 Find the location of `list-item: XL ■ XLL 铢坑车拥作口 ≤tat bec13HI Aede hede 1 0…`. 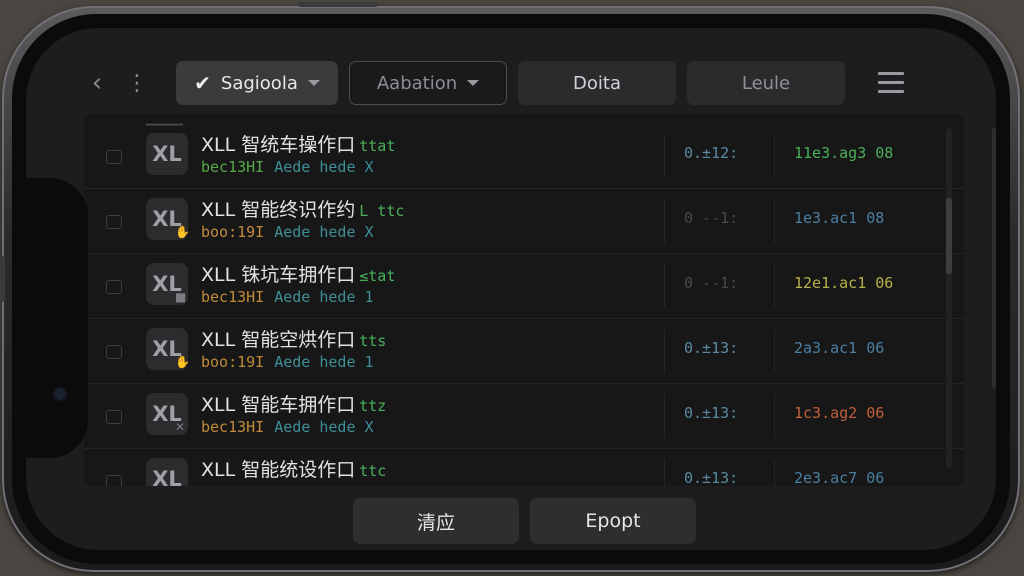

list-item: XL ■ XLL 铢坑车拥作口 ≤tat bec13HI Aede hede 1 0… is located at coordinates (524, 286).